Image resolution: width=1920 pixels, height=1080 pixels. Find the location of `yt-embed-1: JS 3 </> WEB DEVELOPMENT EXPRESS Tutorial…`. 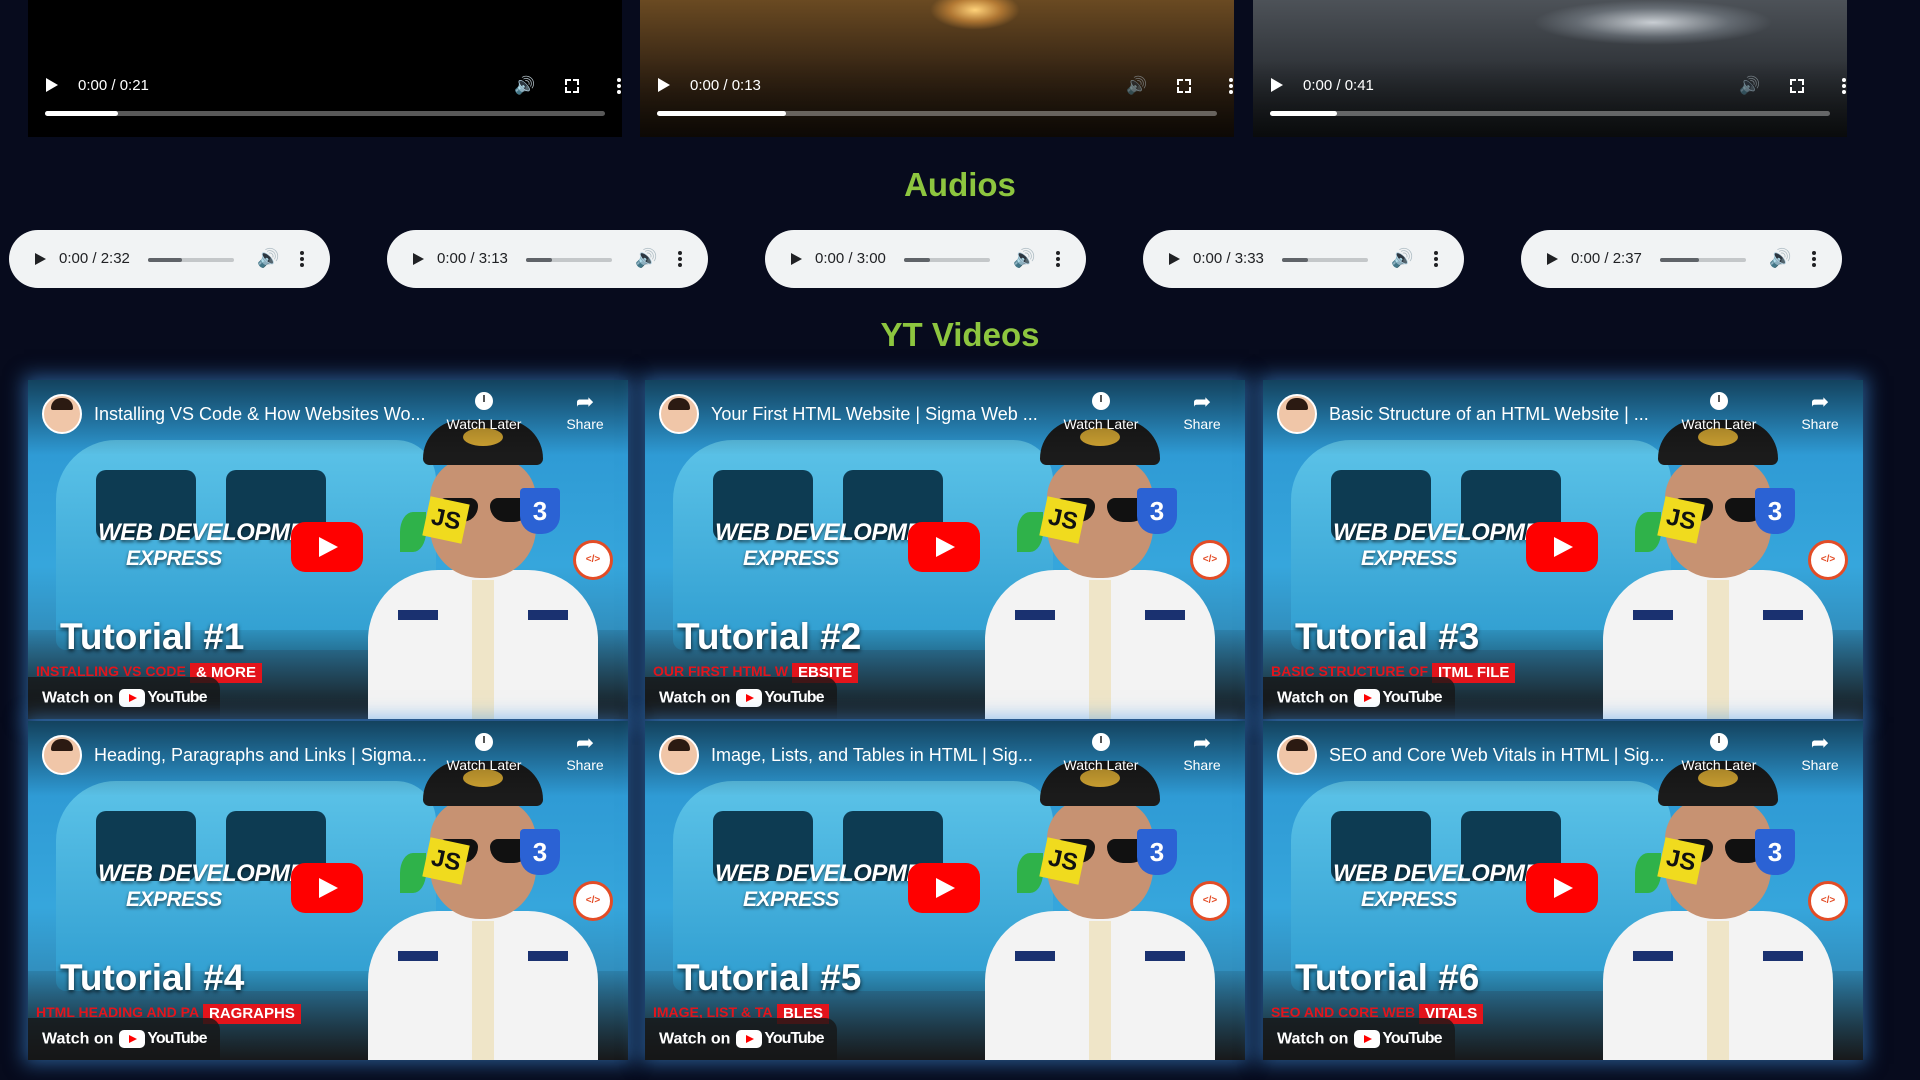

yt-embed-1: JS 3 </> WEB DEVELOPMENT EXPRESS Tutorial… is located at coordinates (328, 549).